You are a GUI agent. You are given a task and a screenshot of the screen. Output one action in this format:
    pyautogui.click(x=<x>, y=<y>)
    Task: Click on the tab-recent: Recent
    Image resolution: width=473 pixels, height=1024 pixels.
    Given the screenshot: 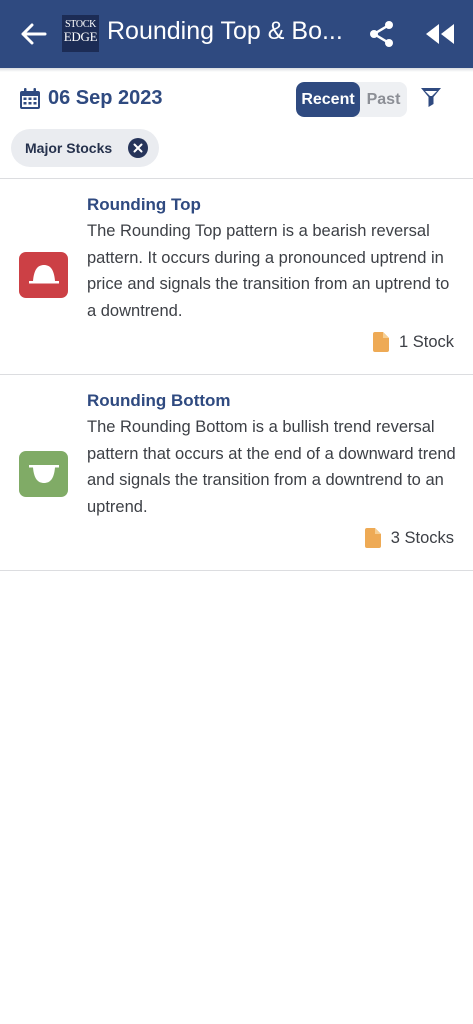 What is the action you would take?
    pyautogui.click(x=328, y=99)
    